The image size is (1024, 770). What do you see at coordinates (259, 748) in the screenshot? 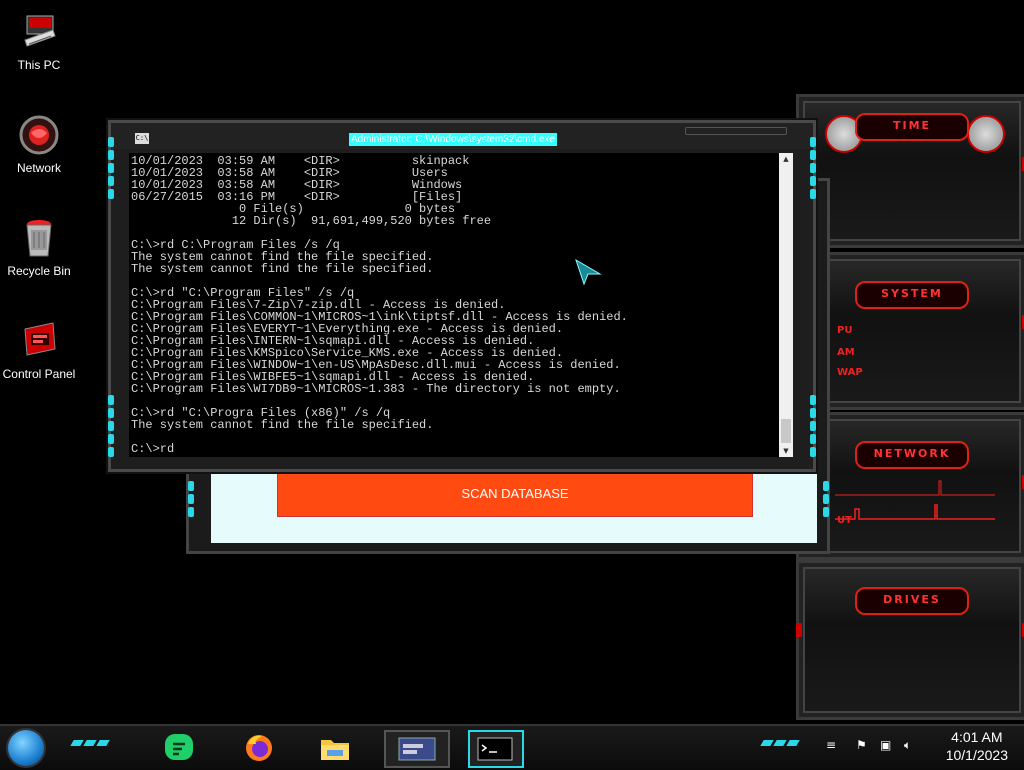
I see `taskbar-firefox-icon` at bounding box center [259, 748].